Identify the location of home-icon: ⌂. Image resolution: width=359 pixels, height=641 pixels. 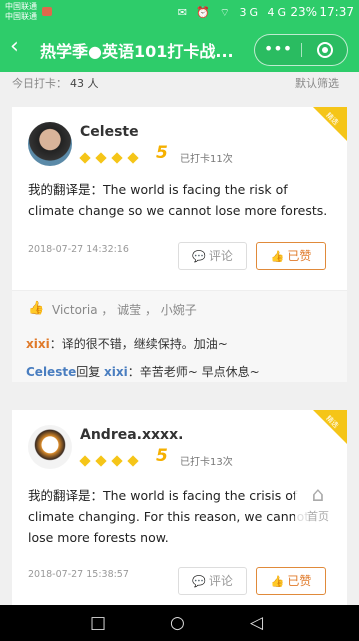
(318, 494).